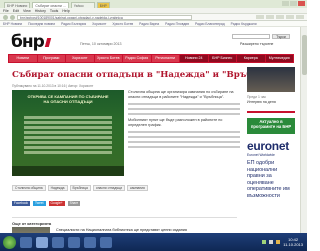 Image resolution: width=320 pixels, height=251 pixels. Describe the element at coordinates (56, 203) in the screenshot. I see `google-plus-button: Google+` at that location.